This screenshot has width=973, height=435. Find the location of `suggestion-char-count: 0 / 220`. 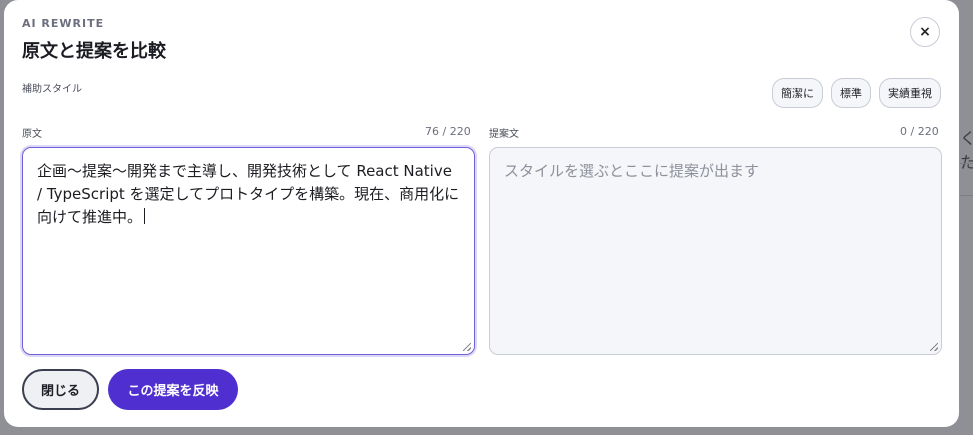

suggestion-char-count: 0 / 220 is located at coordinates (919, 131).